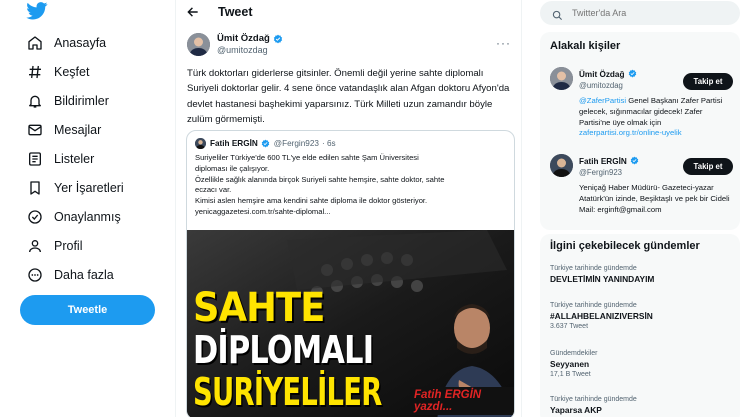  I want to click on nav-label: Yer İşaretleri, so click(89, 188).